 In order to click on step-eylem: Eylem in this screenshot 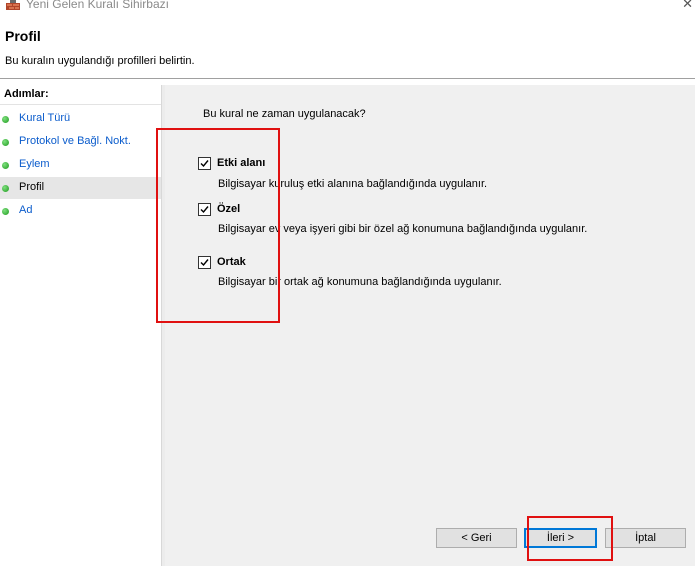, I will do `click(80, 165)`.